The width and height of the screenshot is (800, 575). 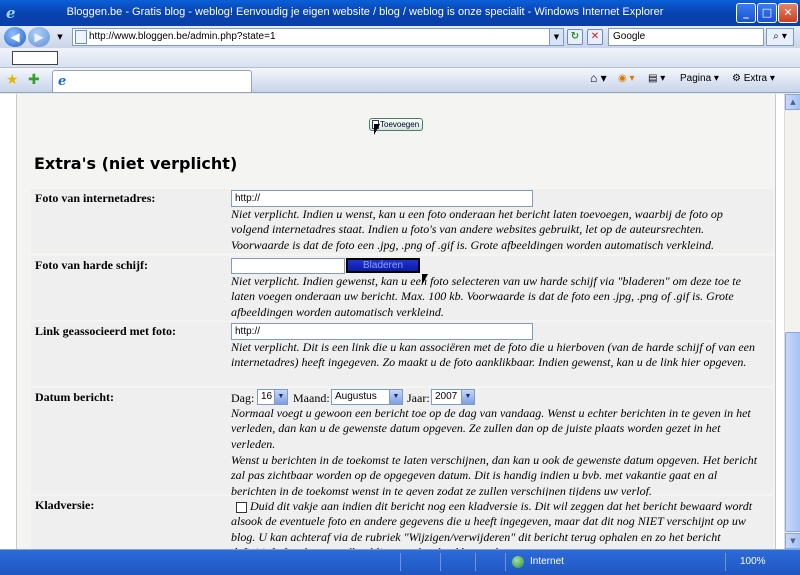 I want to click on links-toolbar, so click(x=400, y=58).